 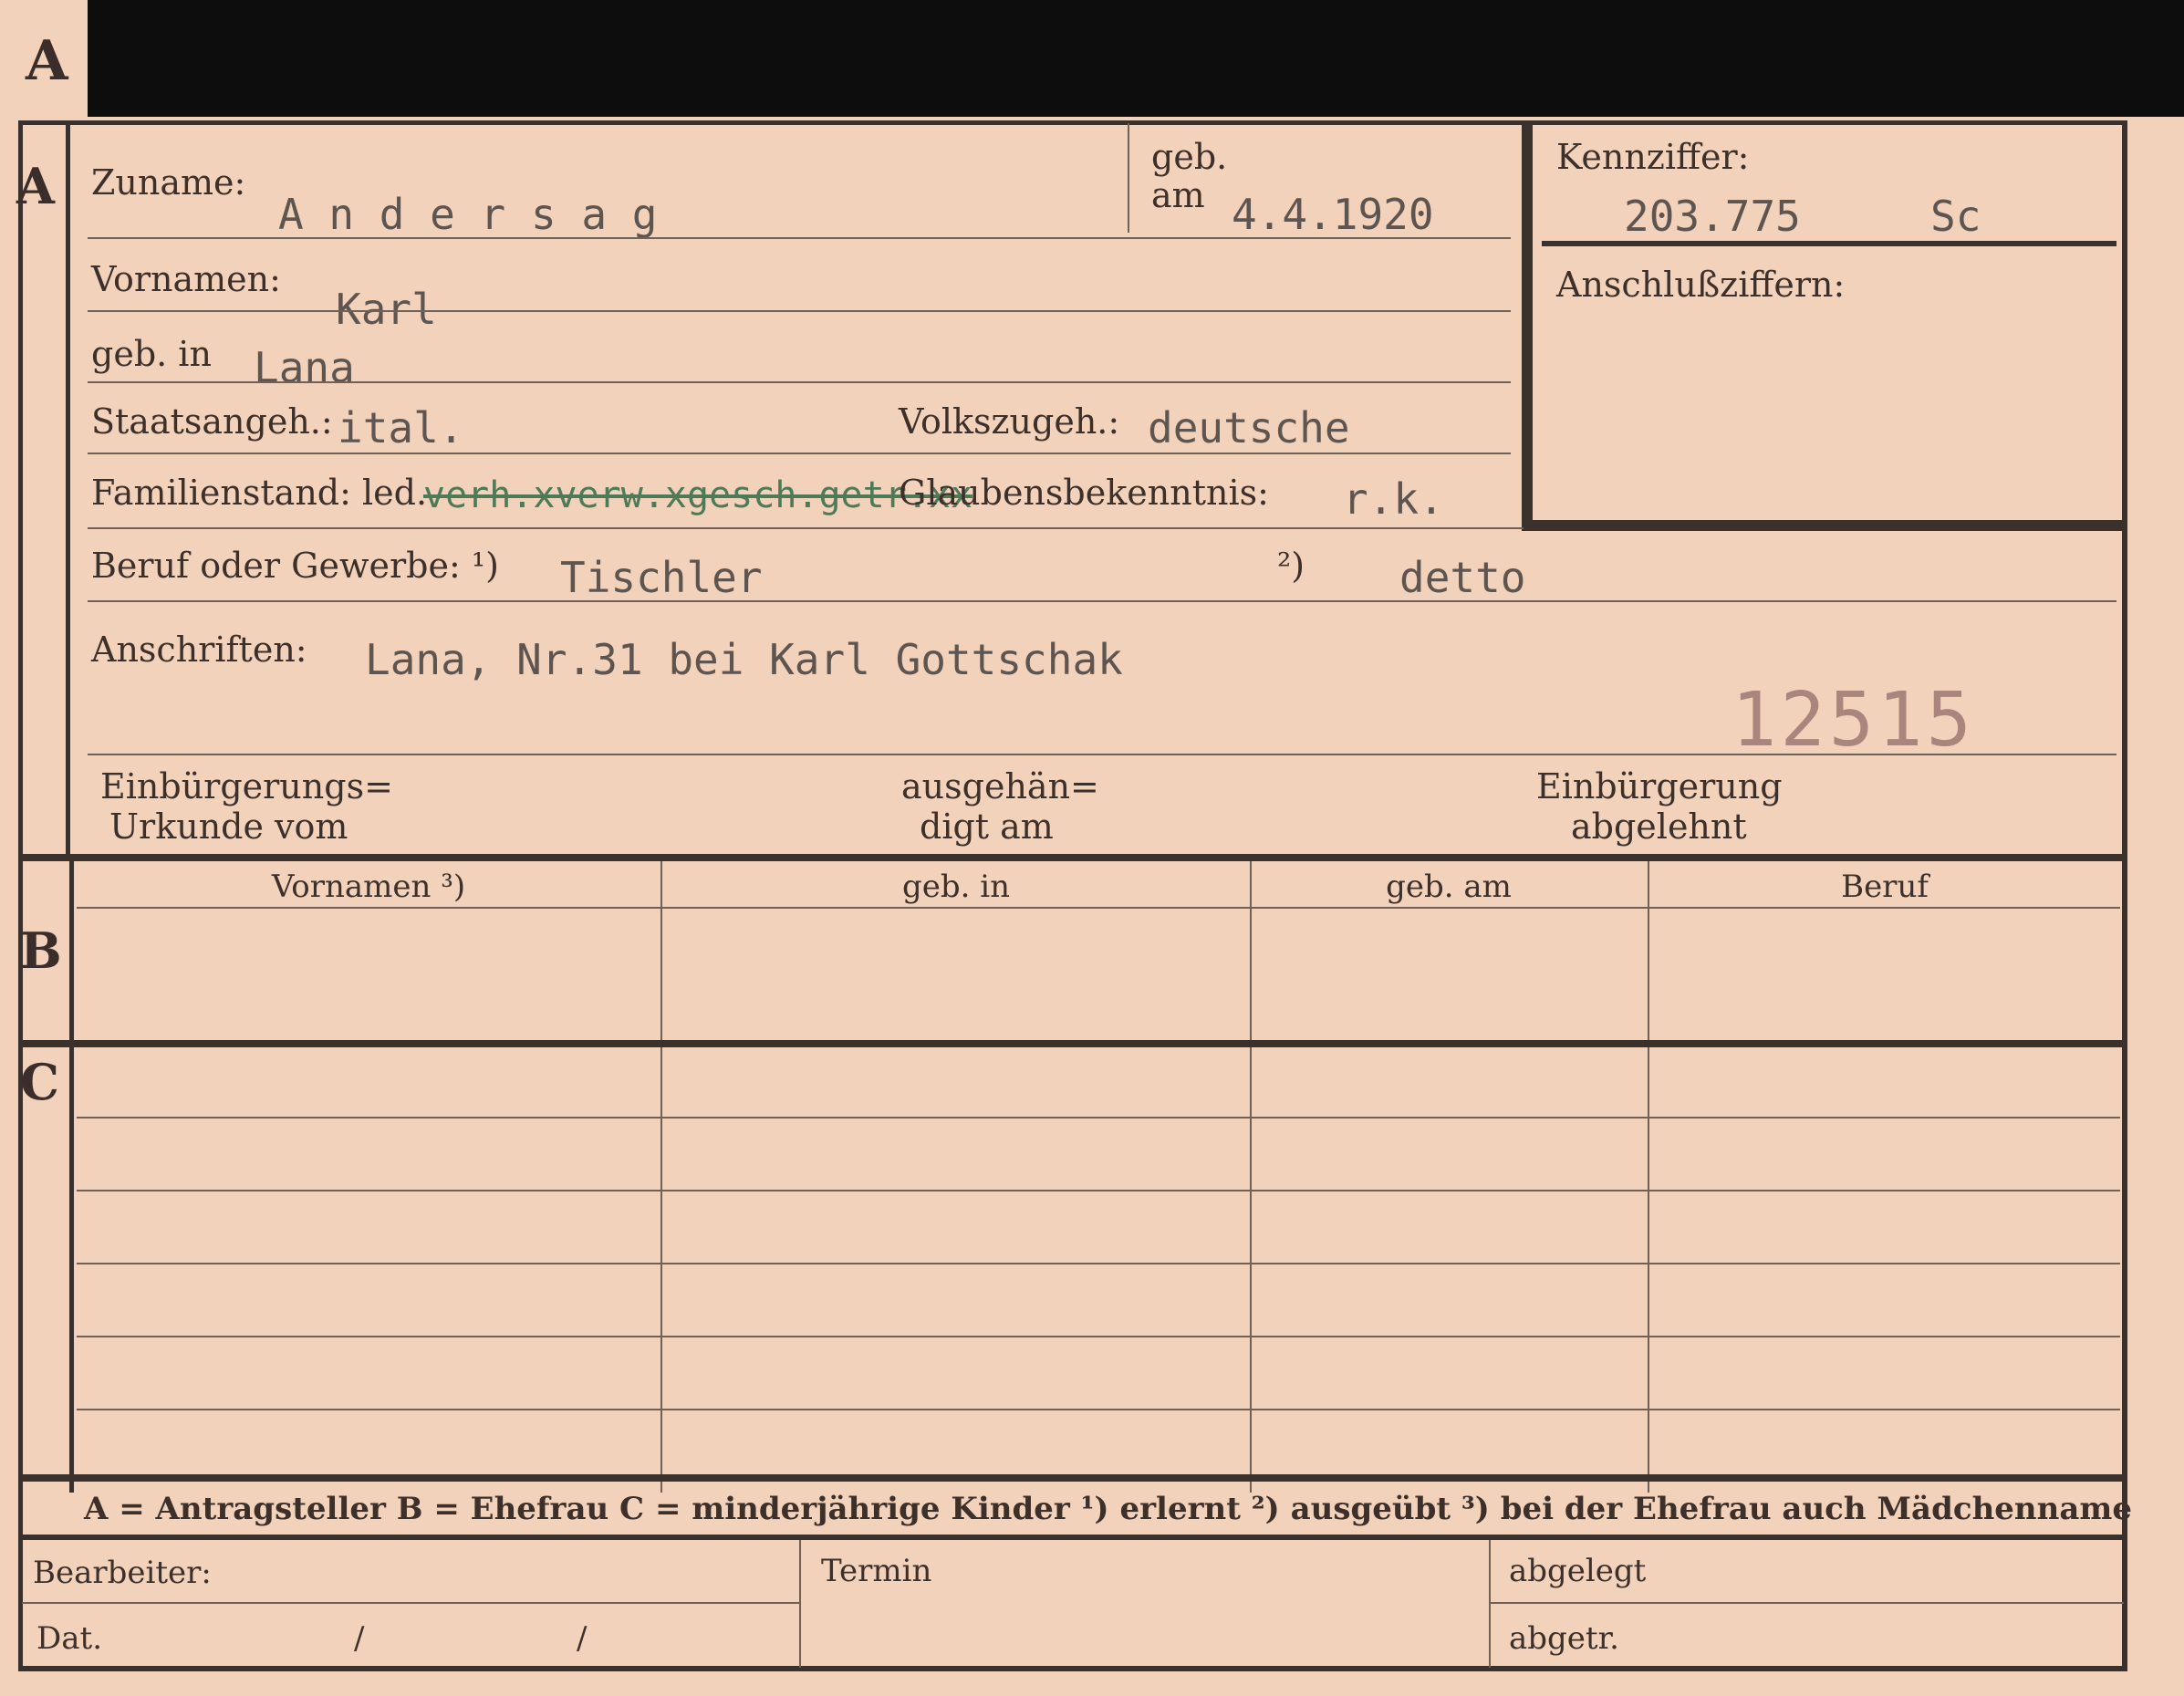 What do you see at coordinates (744, 659) in the screenshot?
I see `anschriften-value: Lana, Nr.31 bei Karl Gottschak` at bounding box center [744, 659].